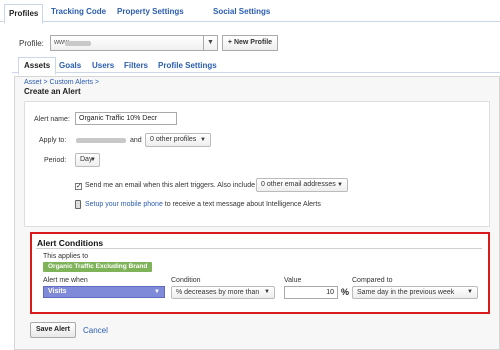  What do you see at coordinates (134, 43) in the screenshot?
I see `profile-select: www. ▼` at bounding box center [134, 43].